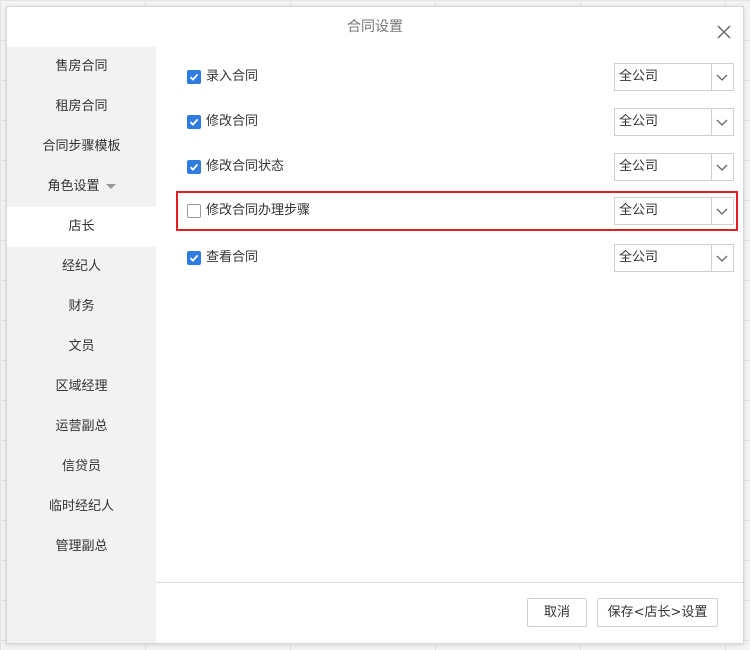 The height and width of the screenshot is (650, 750). I want to click on permission-row-create-contract: 录入合同 全公司, so click(449, 76).